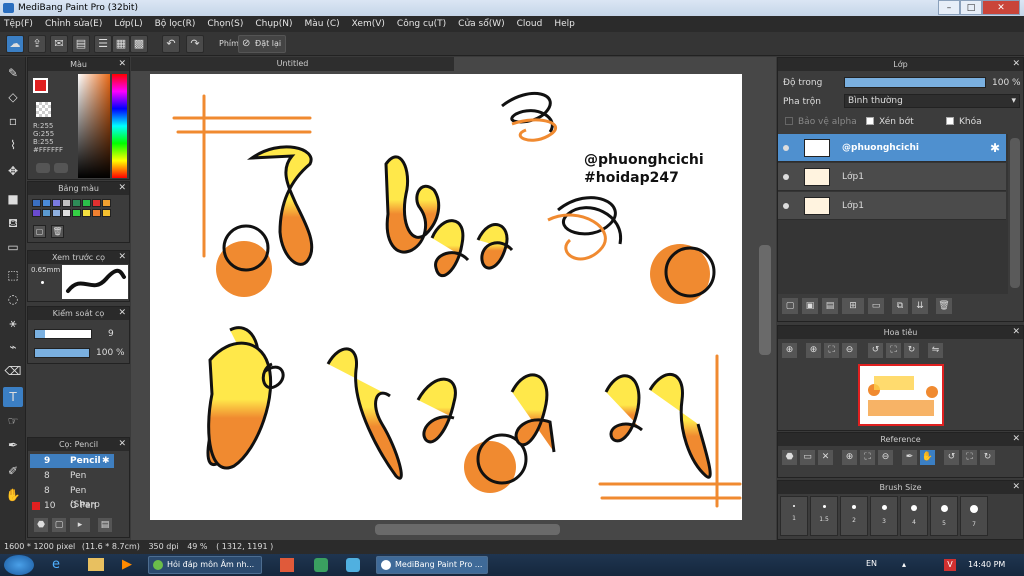 The height and width of the screenshot is (576, 1024). I want to click on text-tool-icon: T, so click(13, 397).